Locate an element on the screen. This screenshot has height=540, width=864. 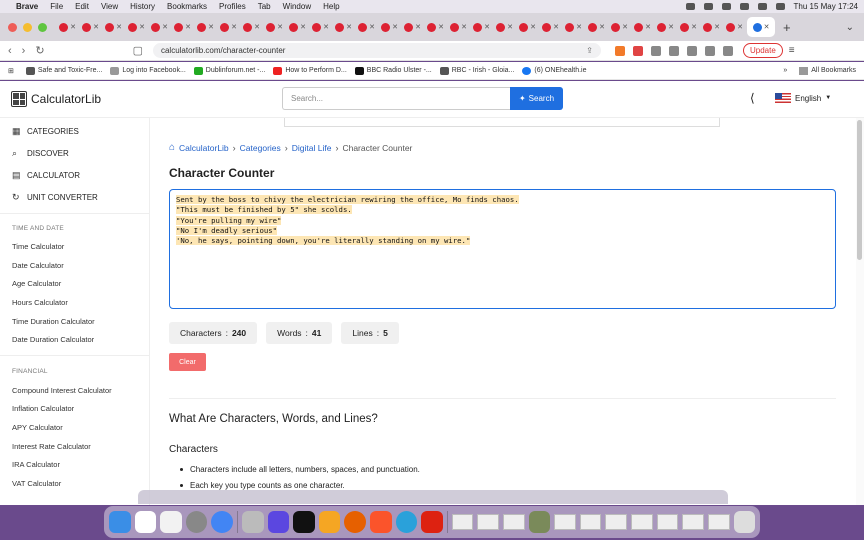
brave-rewards-icon is located at coordinates (637, 50).